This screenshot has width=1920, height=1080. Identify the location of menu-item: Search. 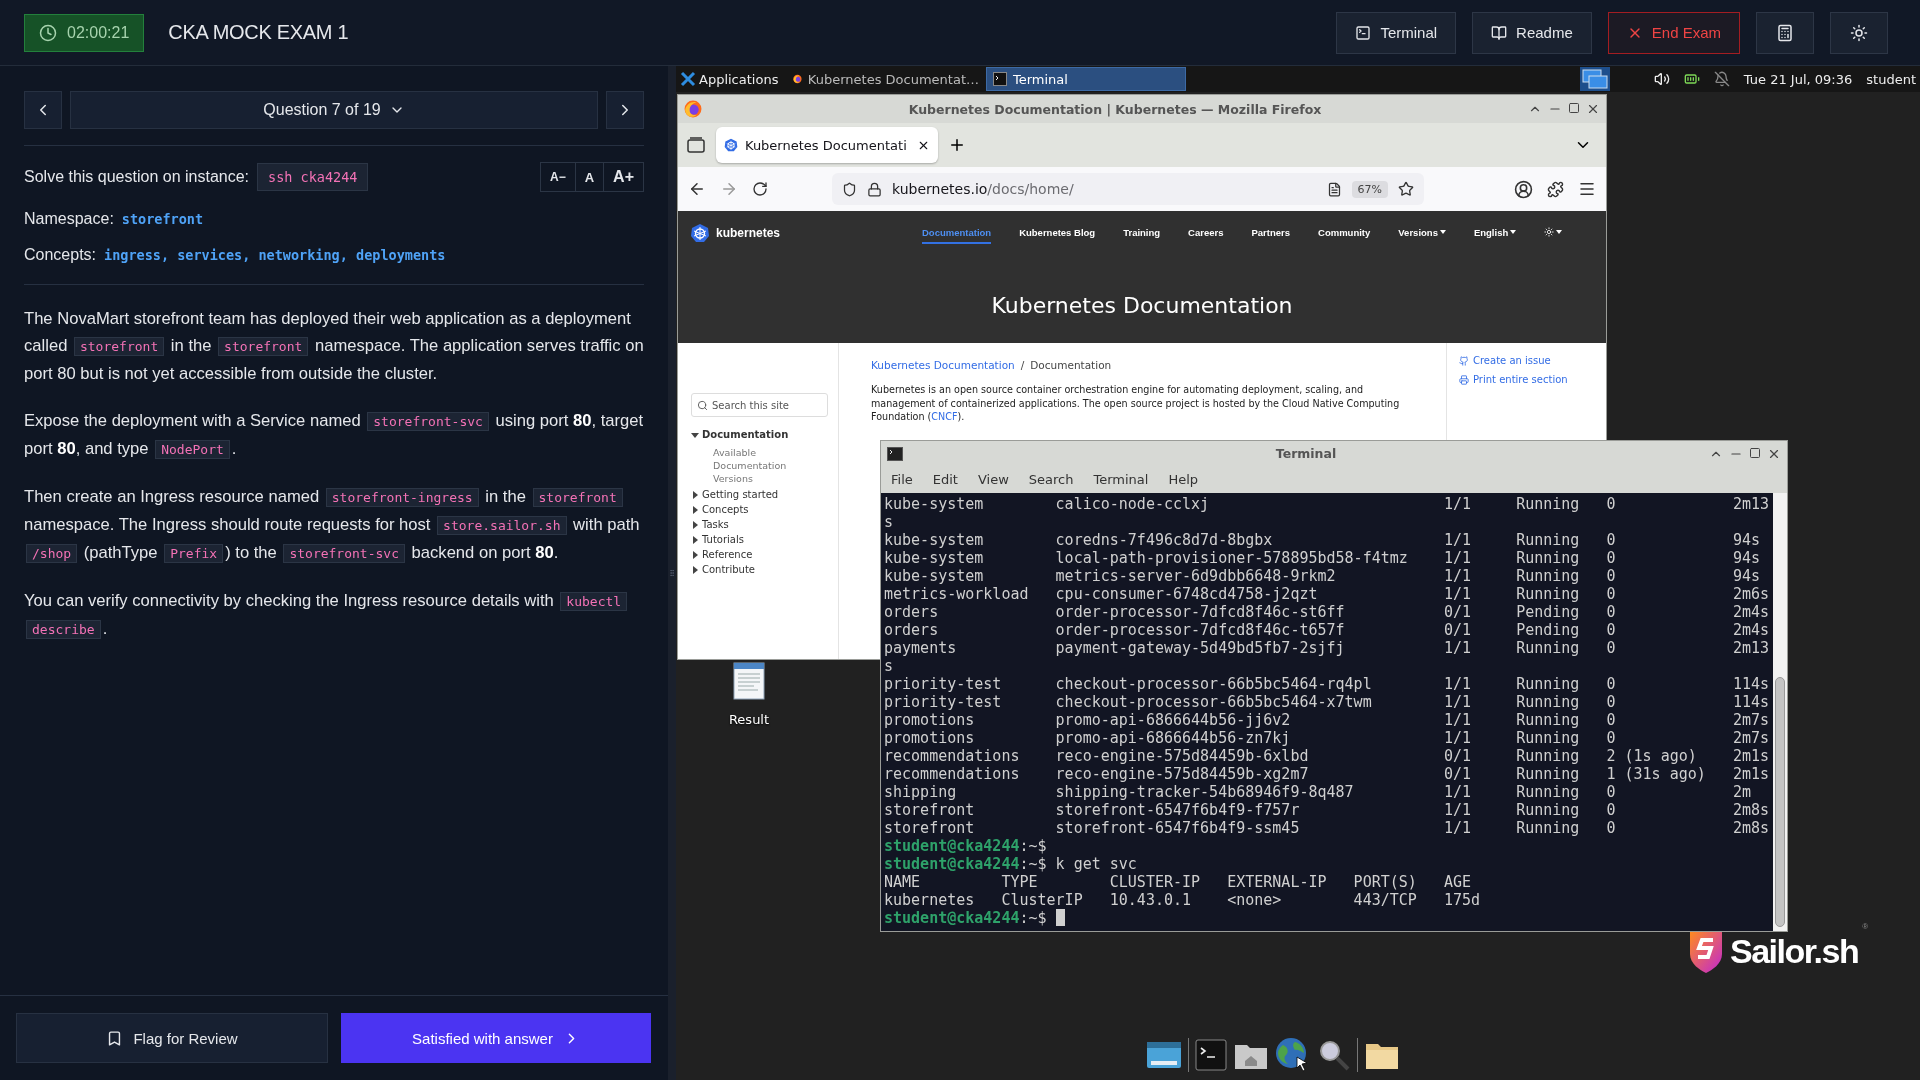
(1051, 479).